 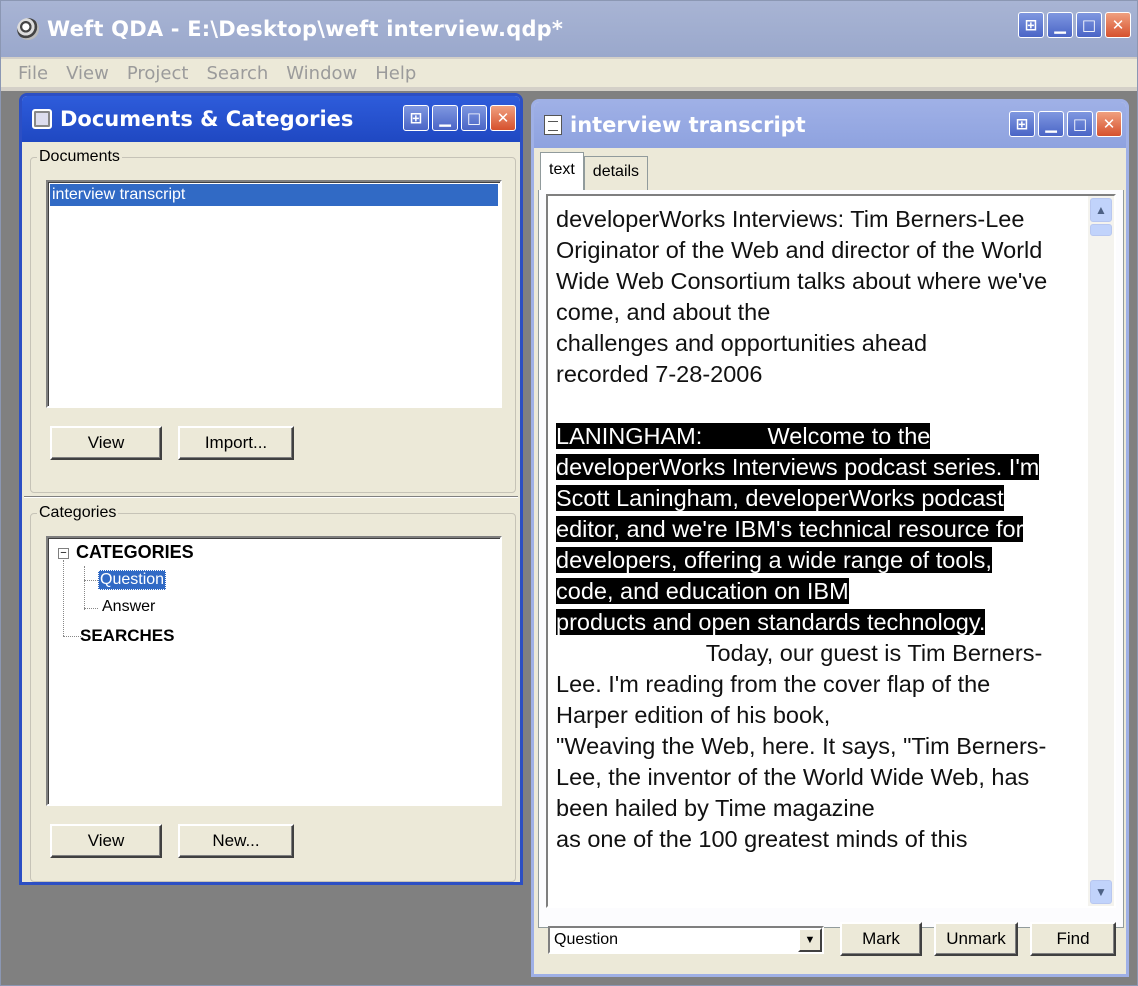 What do you see at coordinates (881, 939) in the screenshot?
I see `mark-button: Mark` at bounding box center [881, 939].